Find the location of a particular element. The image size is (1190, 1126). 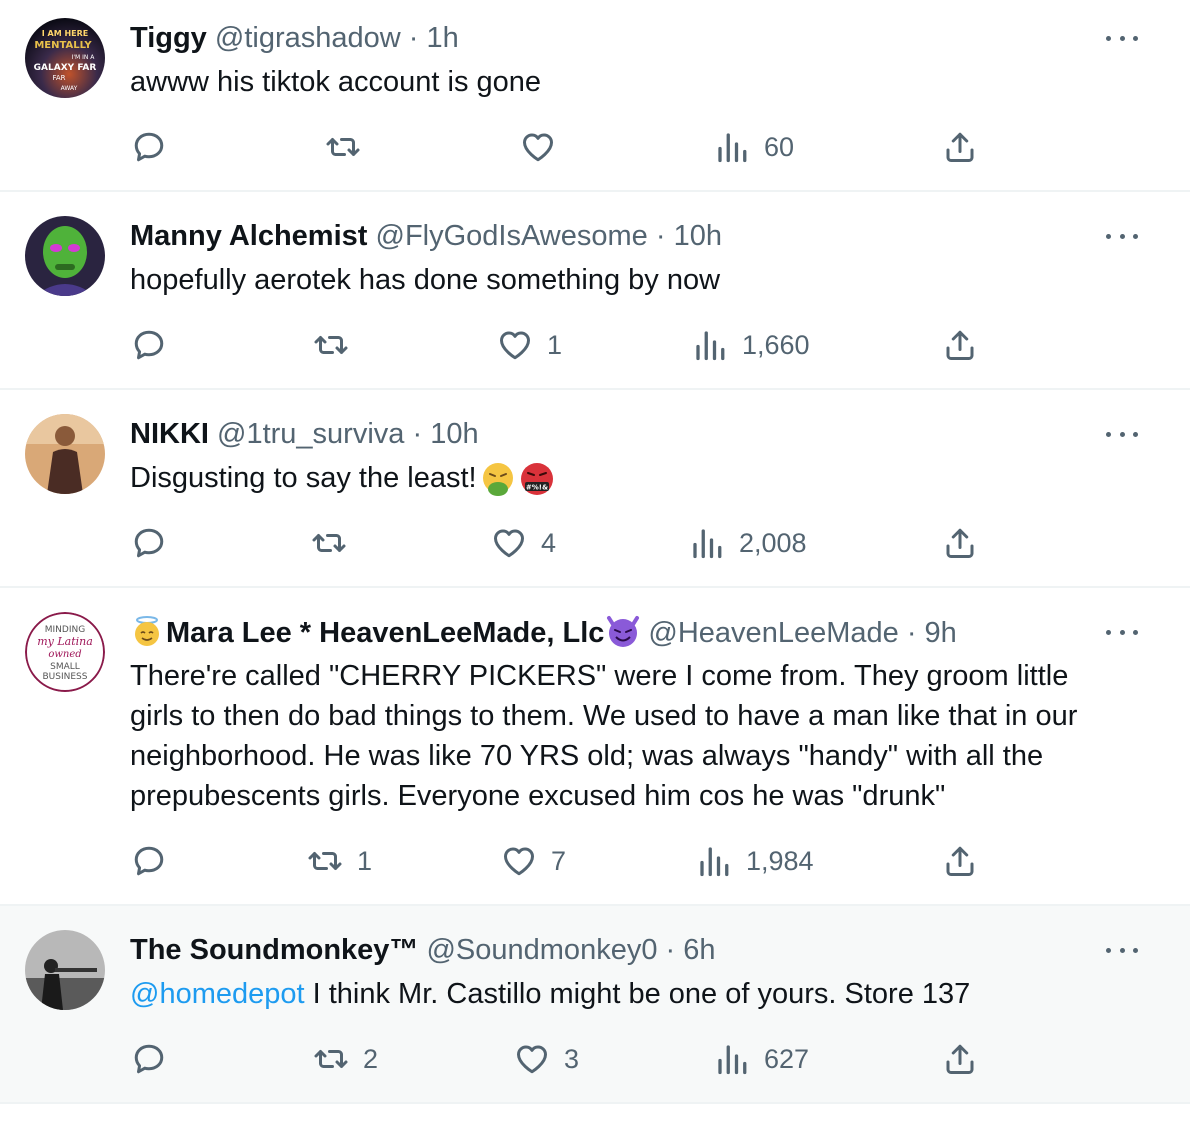

angel-face-emoji is located at coordinates (147, 631).